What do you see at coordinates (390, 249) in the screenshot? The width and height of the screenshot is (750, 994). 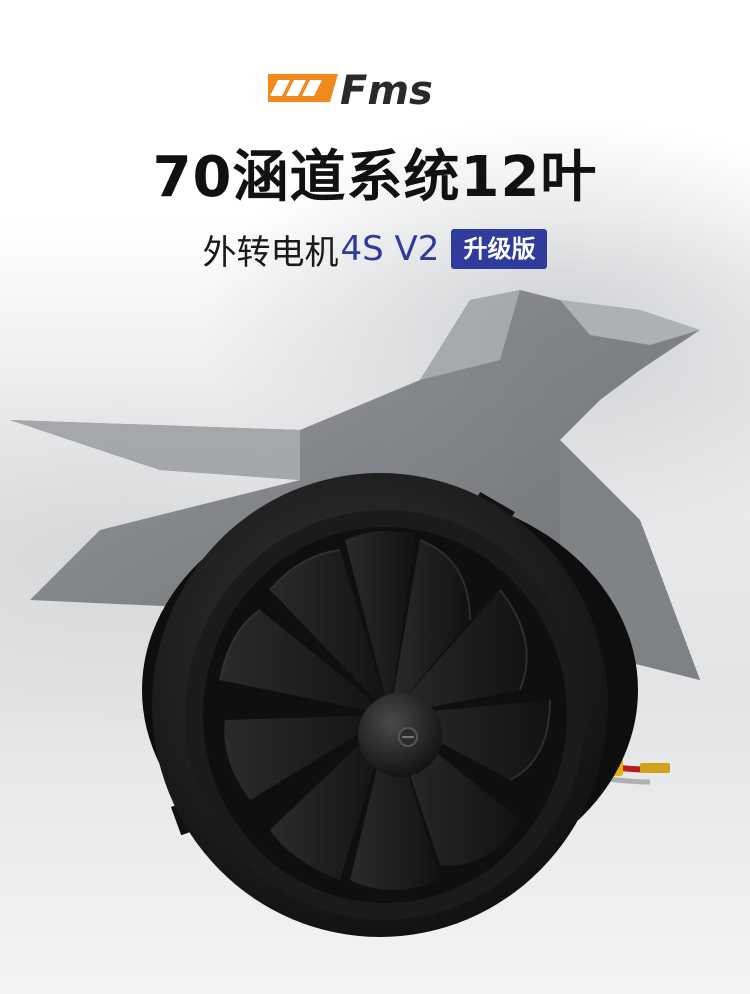 I see `subtitle-model: 4S V2` at bounding box center [390, 249].